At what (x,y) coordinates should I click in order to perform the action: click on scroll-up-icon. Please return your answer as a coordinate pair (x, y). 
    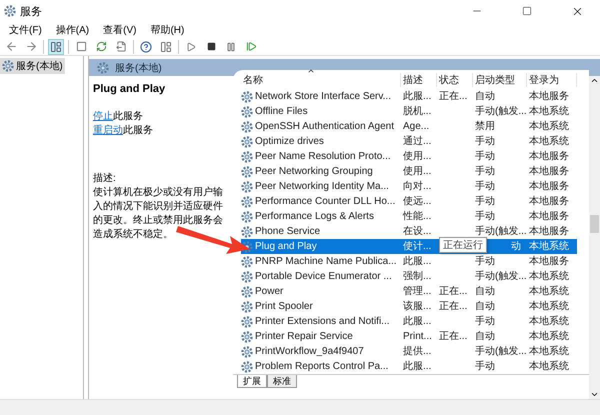
    Looking at the image, I should click on (594, 80).